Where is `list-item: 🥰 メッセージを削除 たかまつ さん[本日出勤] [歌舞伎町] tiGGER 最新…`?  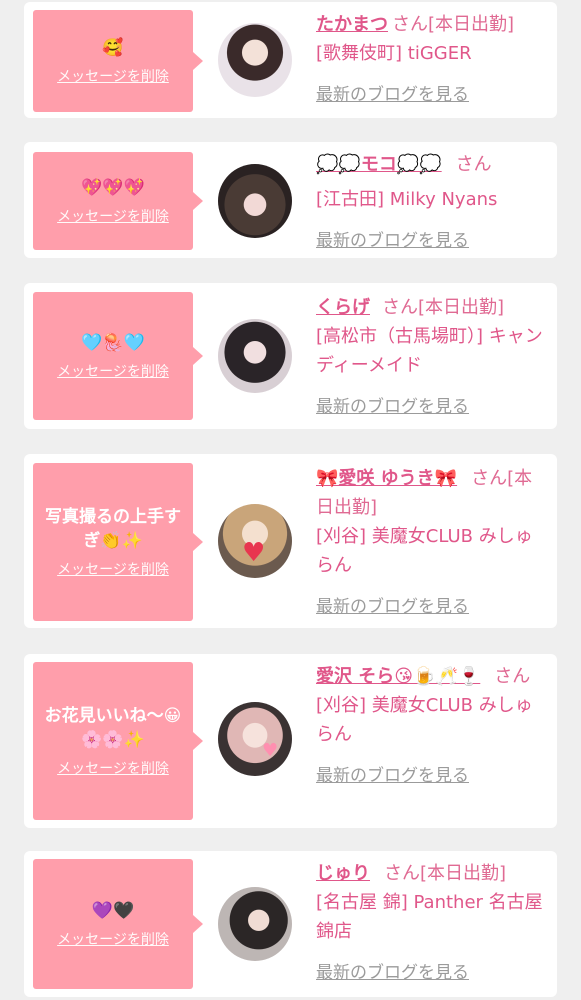
list-item: 🥰 メッセージを削除 たかまつ さん[本日出勤] [歌舞伎町] tiGGER 最新… is located at coordinates (290, 60).